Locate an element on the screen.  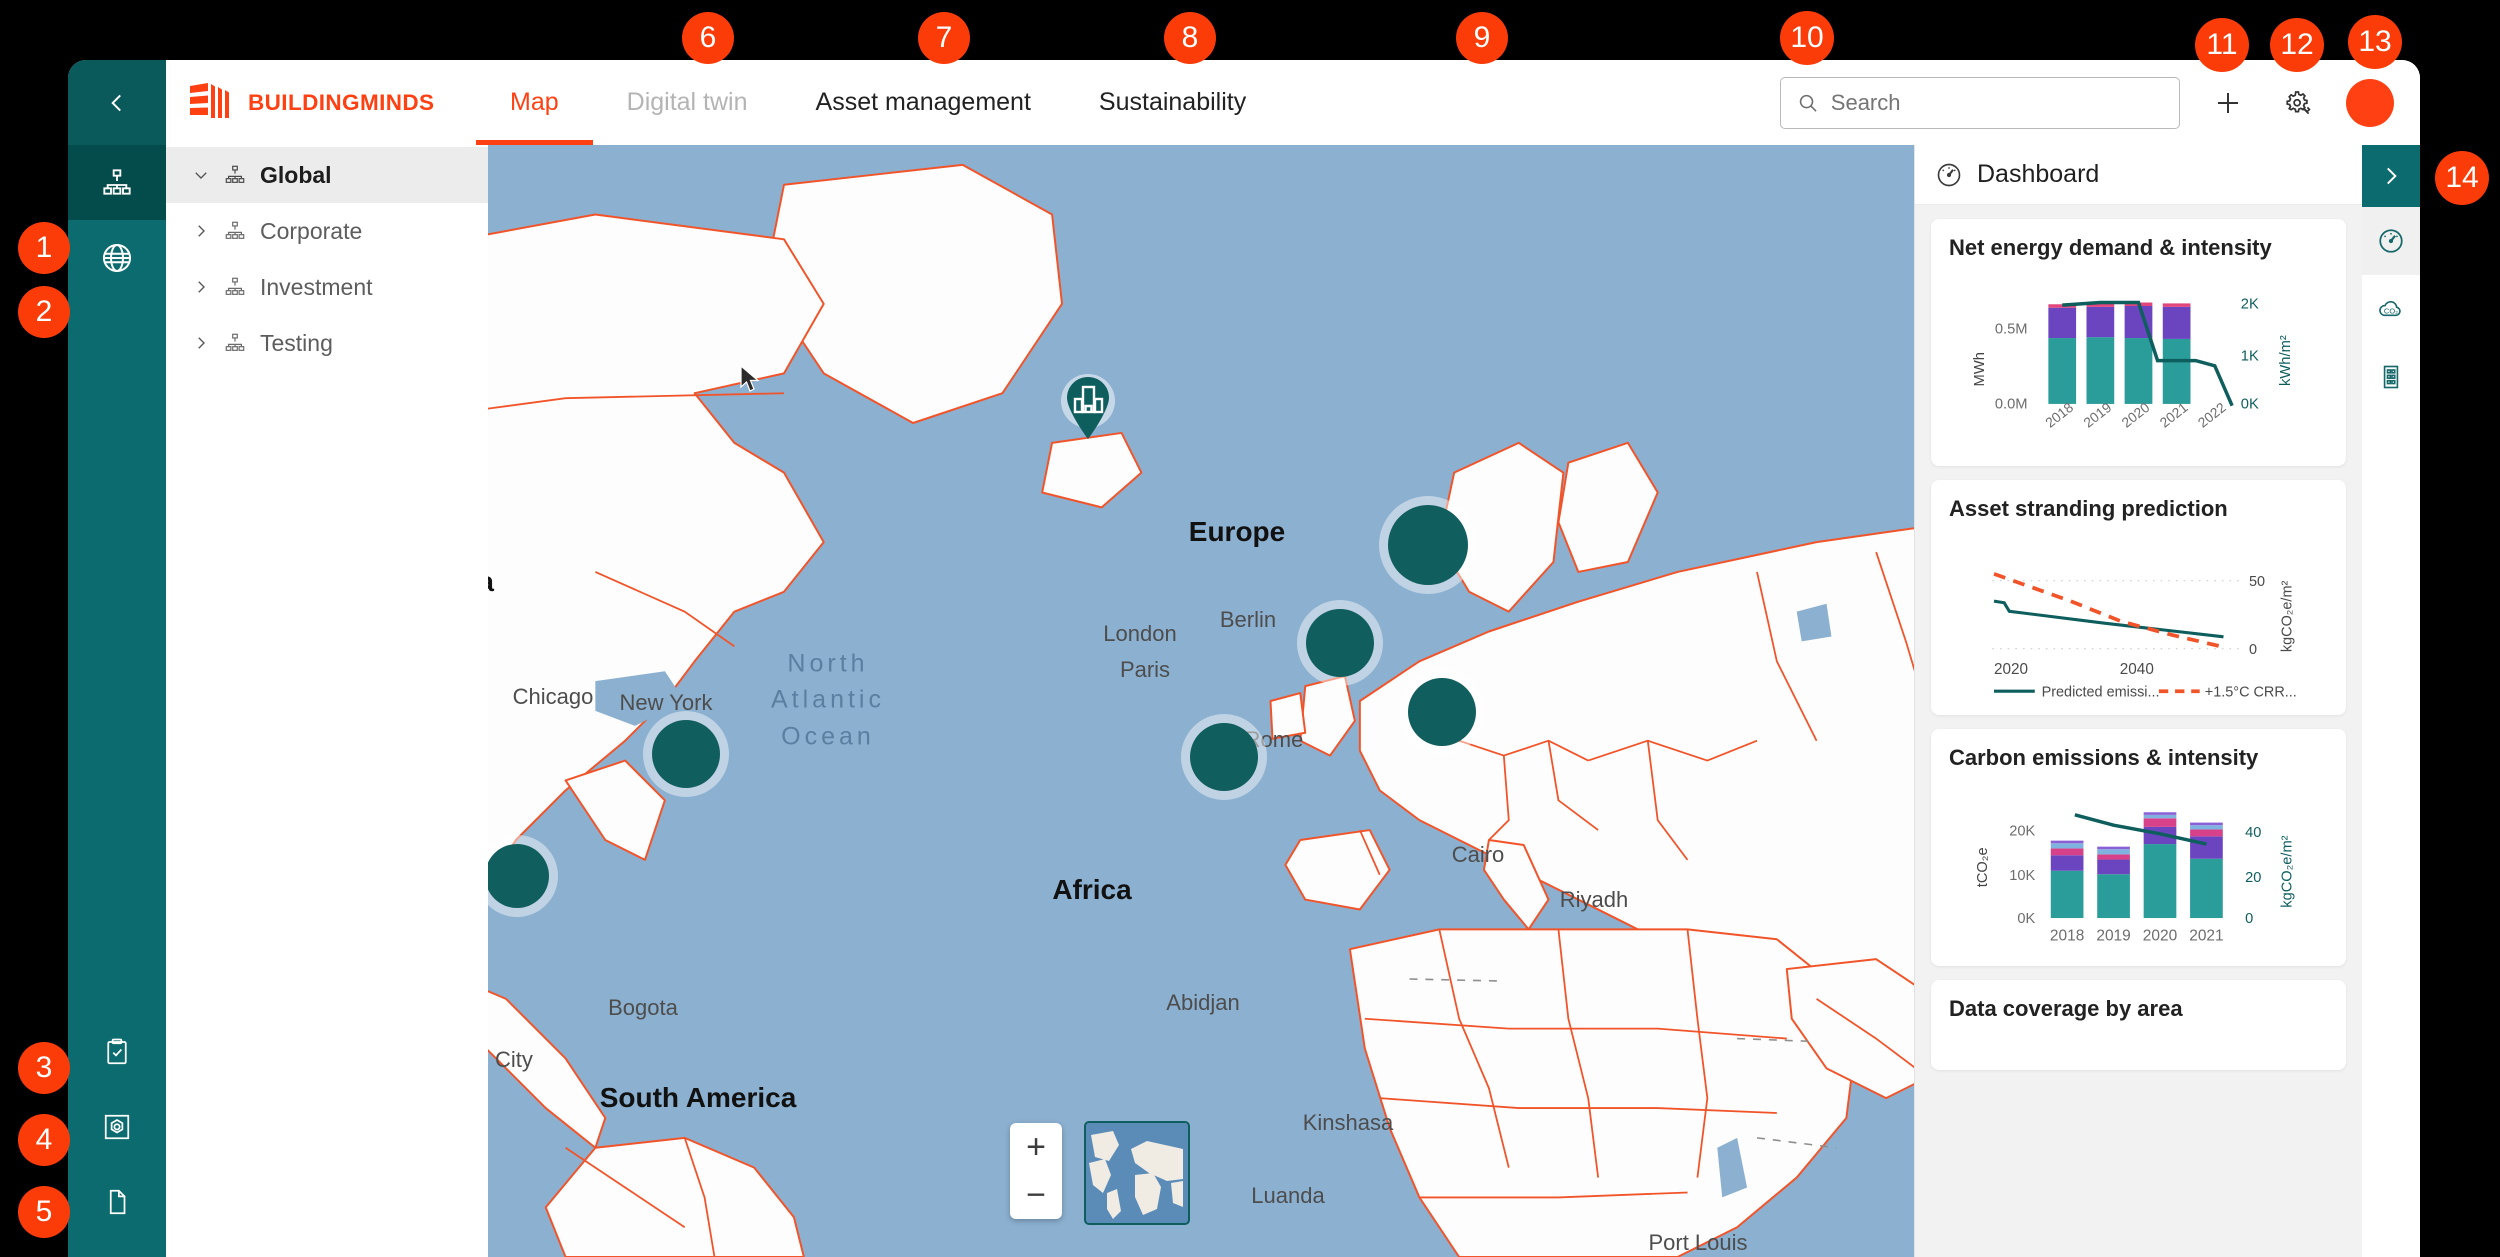
tree-item-global: Global is located at coordinates (327, 175).